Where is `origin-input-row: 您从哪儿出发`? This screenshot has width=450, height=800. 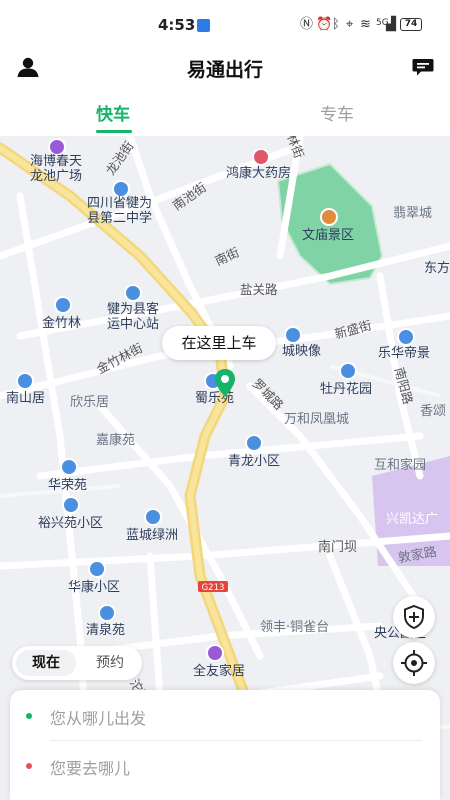
origin-input-row: 您从哪儿出发 is located at coordinates (225, 717).